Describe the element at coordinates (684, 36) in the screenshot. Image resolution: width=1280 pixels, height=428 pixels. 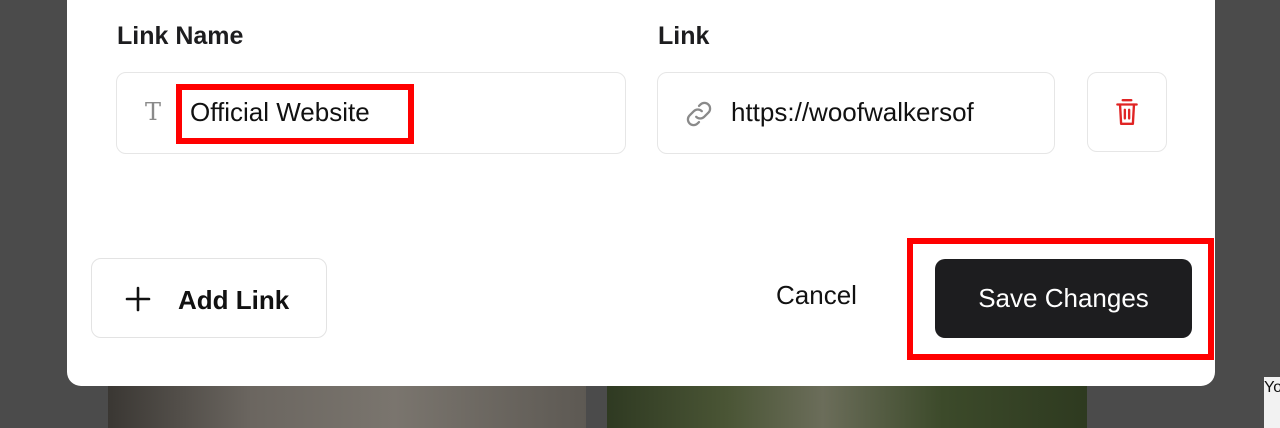
I see `link-url-label: Link` at that location.